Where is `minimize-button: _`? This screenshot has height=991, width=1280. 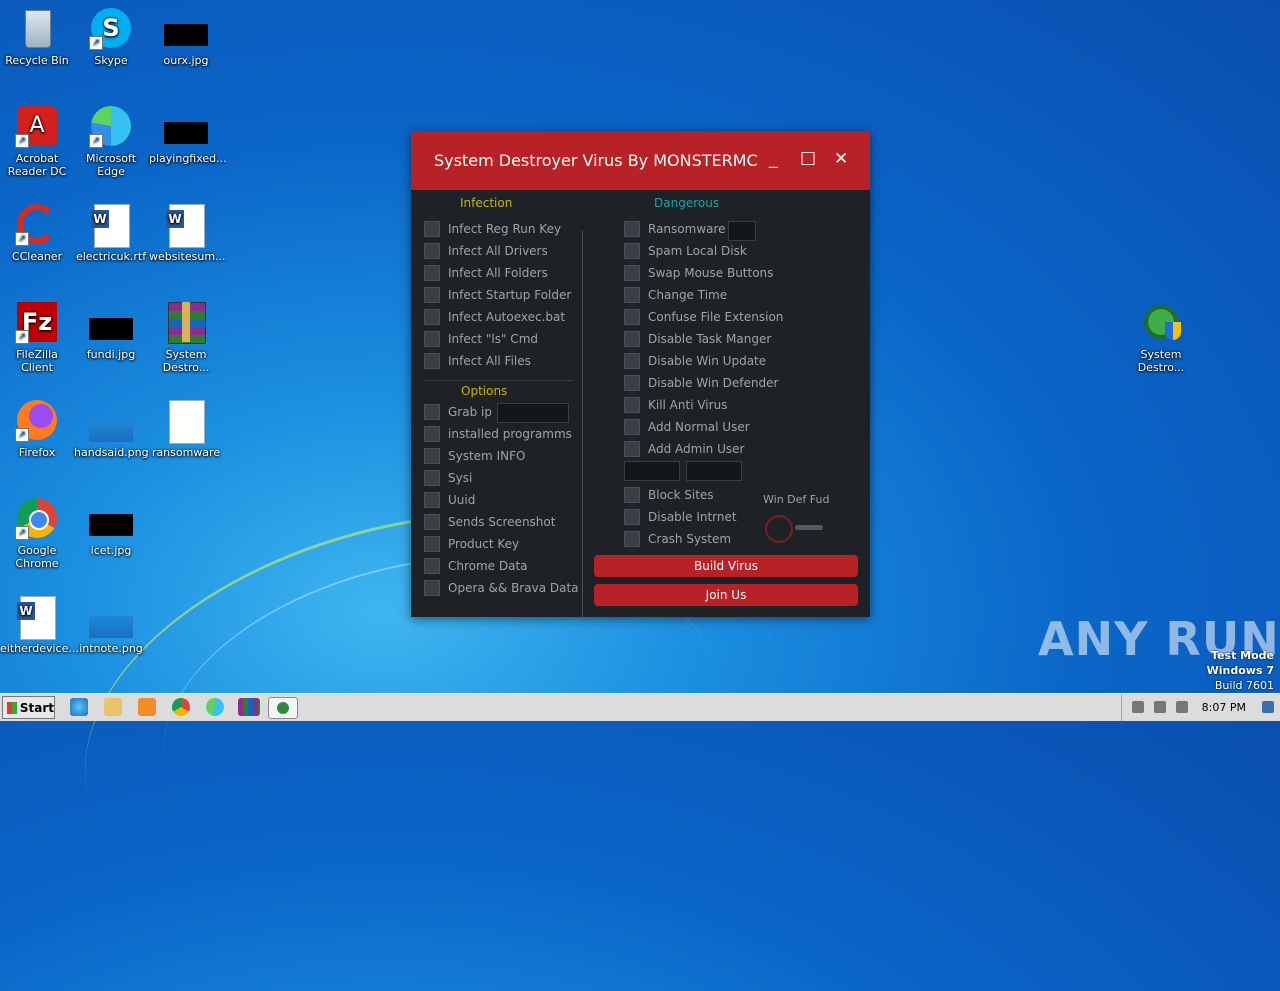 minimize-button: _ is located at coordinates (773, 159).